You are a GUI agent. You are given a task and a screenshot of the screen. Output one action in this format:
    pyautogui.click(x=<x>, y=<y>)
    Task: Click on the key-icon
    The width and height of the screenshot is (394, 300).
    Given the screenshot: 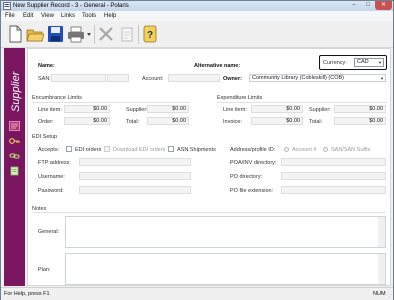 What is the action you would take?
    pyautogui.click(x=14, y=141)
    